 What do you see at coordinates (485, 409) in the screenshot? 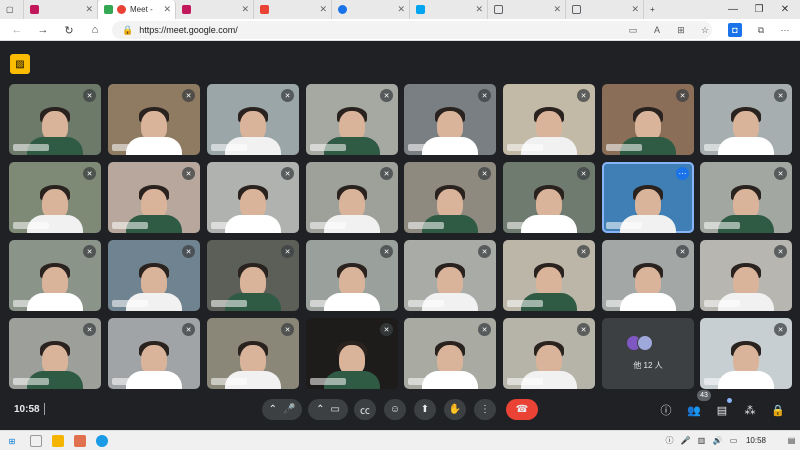
I see `more-options-button: ⋮` at bounding box center [485, 409].